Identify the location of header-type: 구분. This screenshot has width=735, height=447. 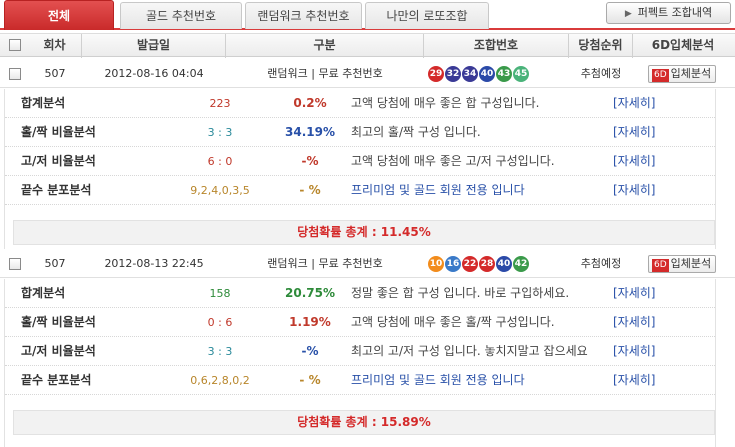
(325, 46).